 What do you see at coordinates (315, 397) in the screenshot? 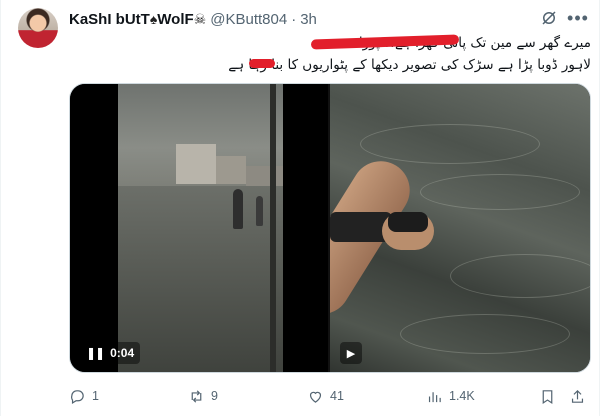
I see `heart-icon` at bounding box center [315, 397].